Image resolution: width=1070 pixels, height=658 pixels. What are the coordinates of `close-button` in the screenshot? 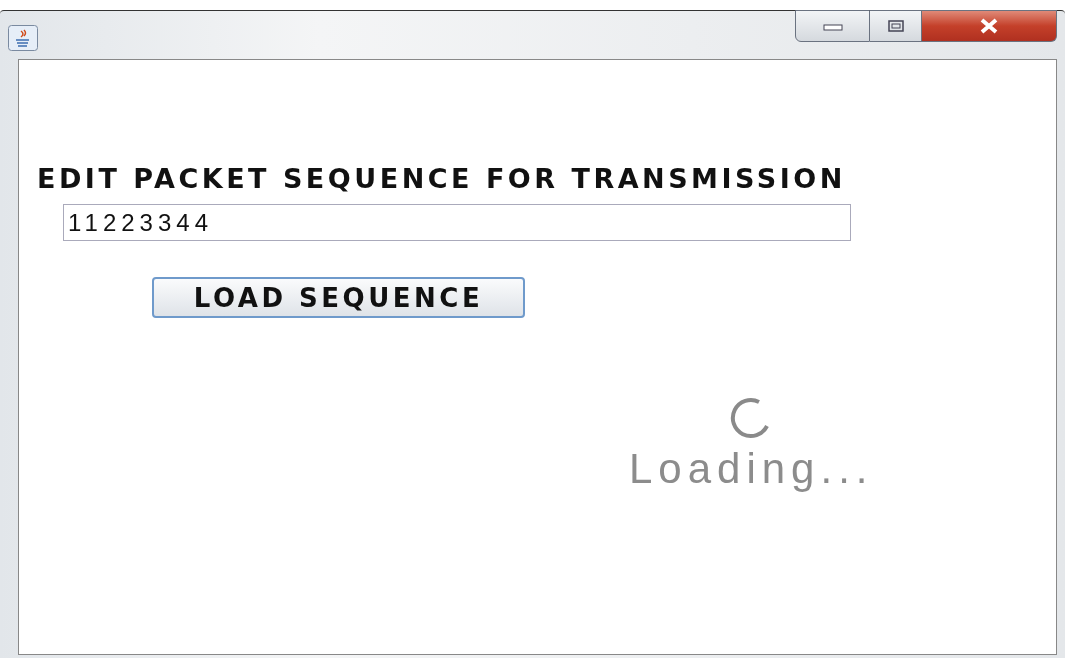 It's located at (989, 26).